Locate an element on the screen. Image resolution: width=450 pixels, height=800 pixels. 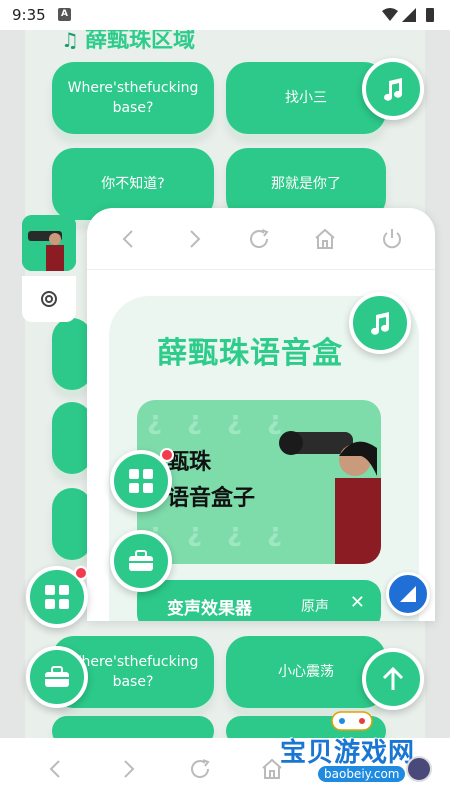
arrow-up-icon is located at coordinates (393, 678).